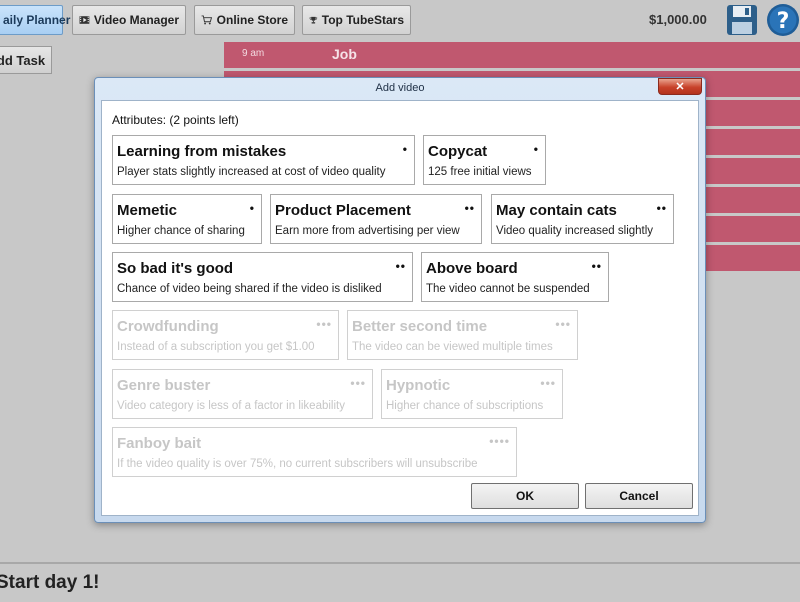 The width and height of the screenshot is (800, 602). Describe the element at coordinates (26, 60) in the screenshot. I see `add-task-button: dd Task` at that location.